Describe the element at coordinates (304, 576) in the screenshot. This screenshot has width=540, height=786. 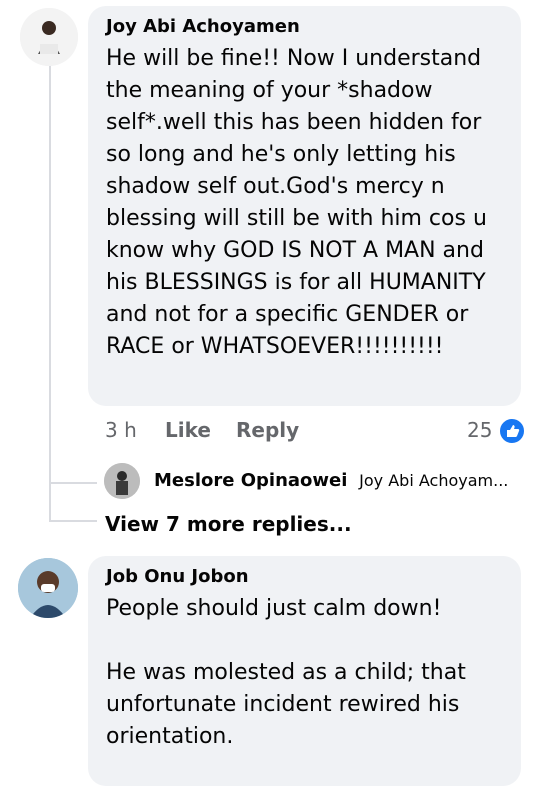
I see `comment-author: Job Onu Jobon` at that location.